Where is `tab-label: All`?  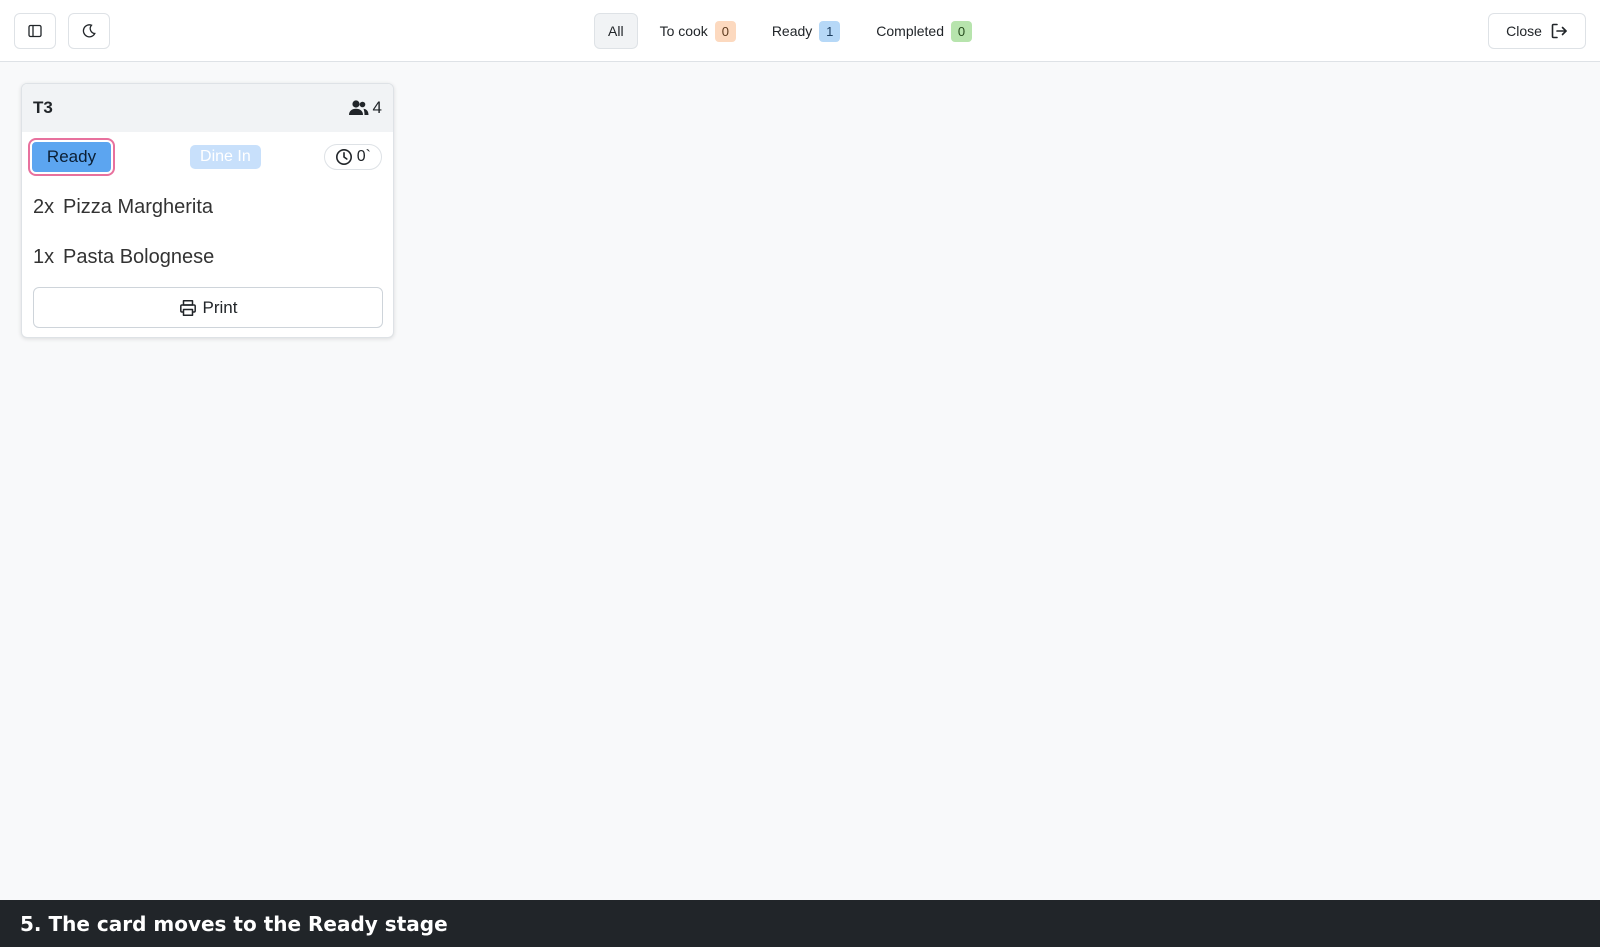 tab-label: All is located at coordinates (616, 31).